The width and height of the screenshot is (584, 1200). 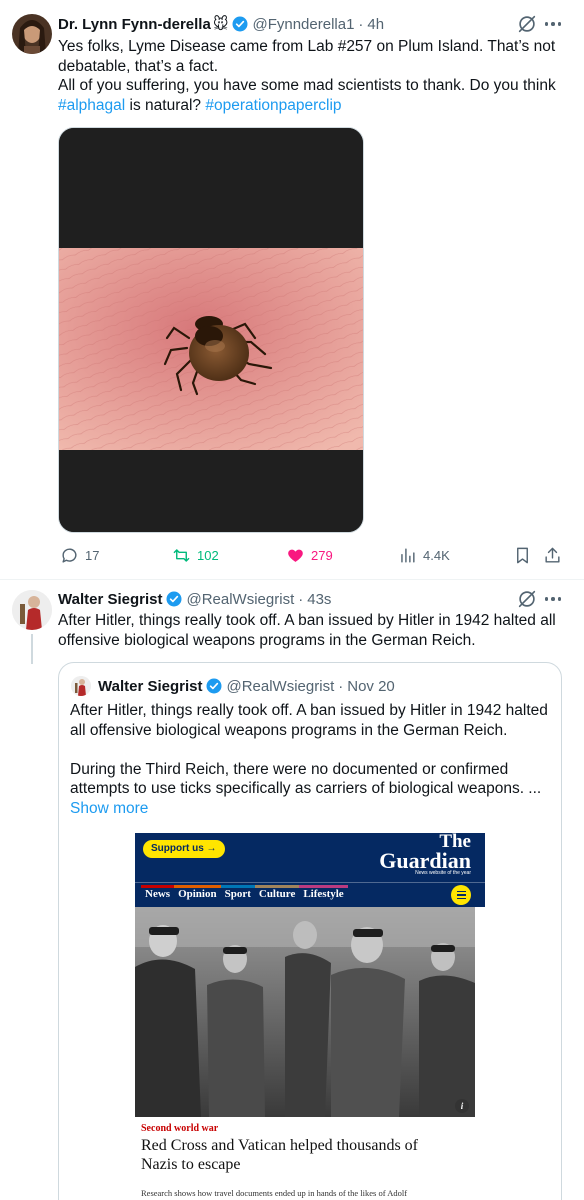 I want to click on info-icon: i, so click(x=462, y=1106).